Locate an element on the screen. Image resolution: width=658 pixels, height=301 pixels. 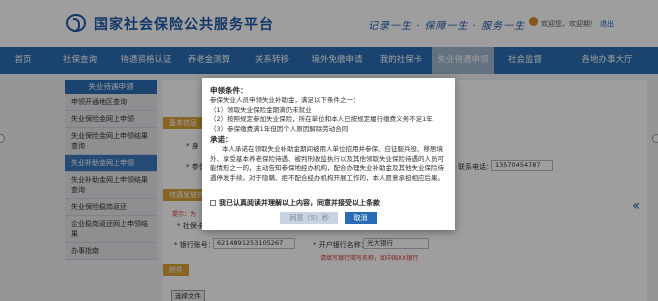
condition-item: （2）按照规定参加失业保险，所在单位和本人已按规定履行缴费义务不足1年 is located at coordinates (321, 119).